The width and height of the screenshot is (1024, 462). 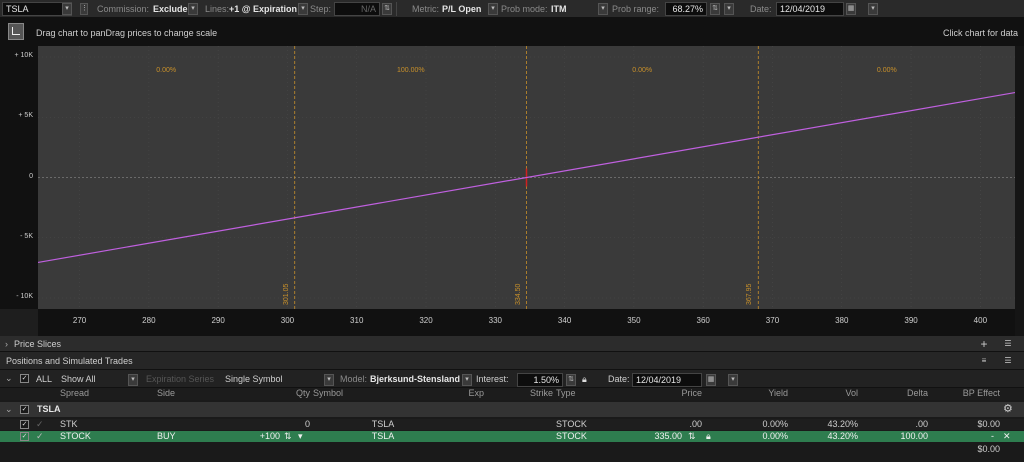 What do you see at coordinates (540, 380) in the screenshot?
I see `interest-input: 1.50%` at bounding box center [540, 380].